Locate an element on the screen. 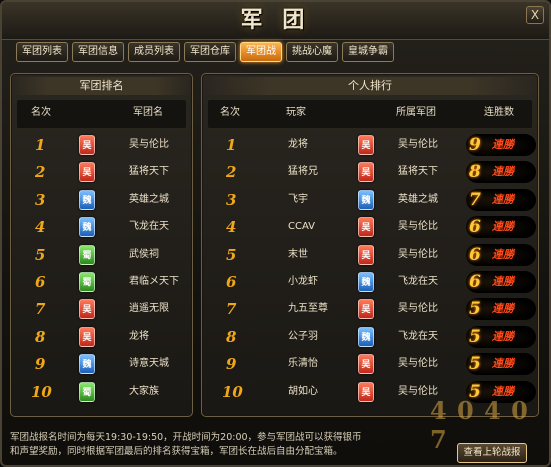 The height and width of the screenshot is (467, 551). legion-row: 1 吴 吴与伦比 is located at coordinates (102, 145).